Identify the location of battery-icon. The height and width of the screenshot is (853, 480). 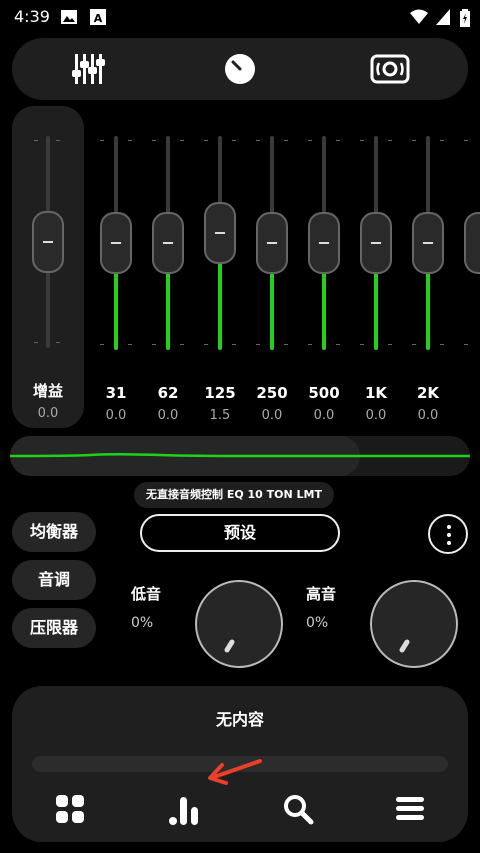
(465, 18).